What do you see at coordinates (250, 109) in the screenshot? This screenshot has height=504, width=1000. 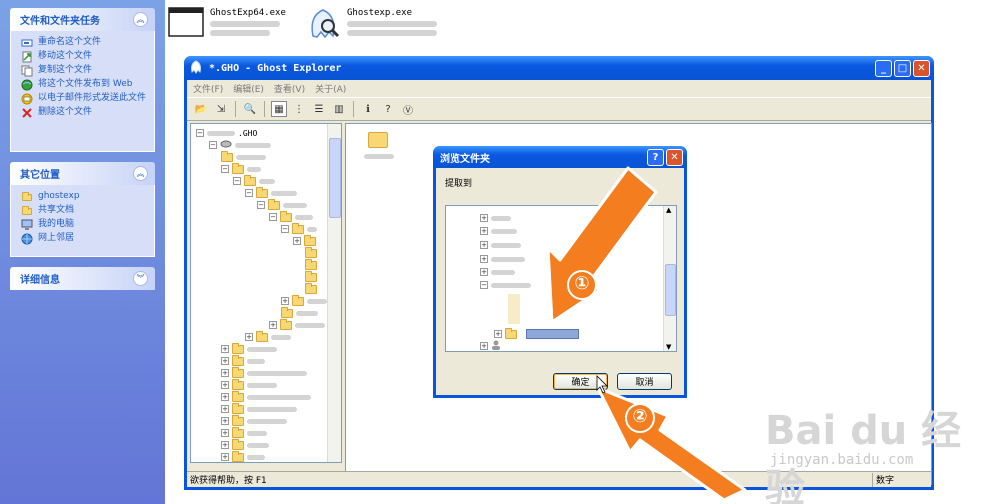 I see `find-icon: 🔍` at bounding box center [250, 109].